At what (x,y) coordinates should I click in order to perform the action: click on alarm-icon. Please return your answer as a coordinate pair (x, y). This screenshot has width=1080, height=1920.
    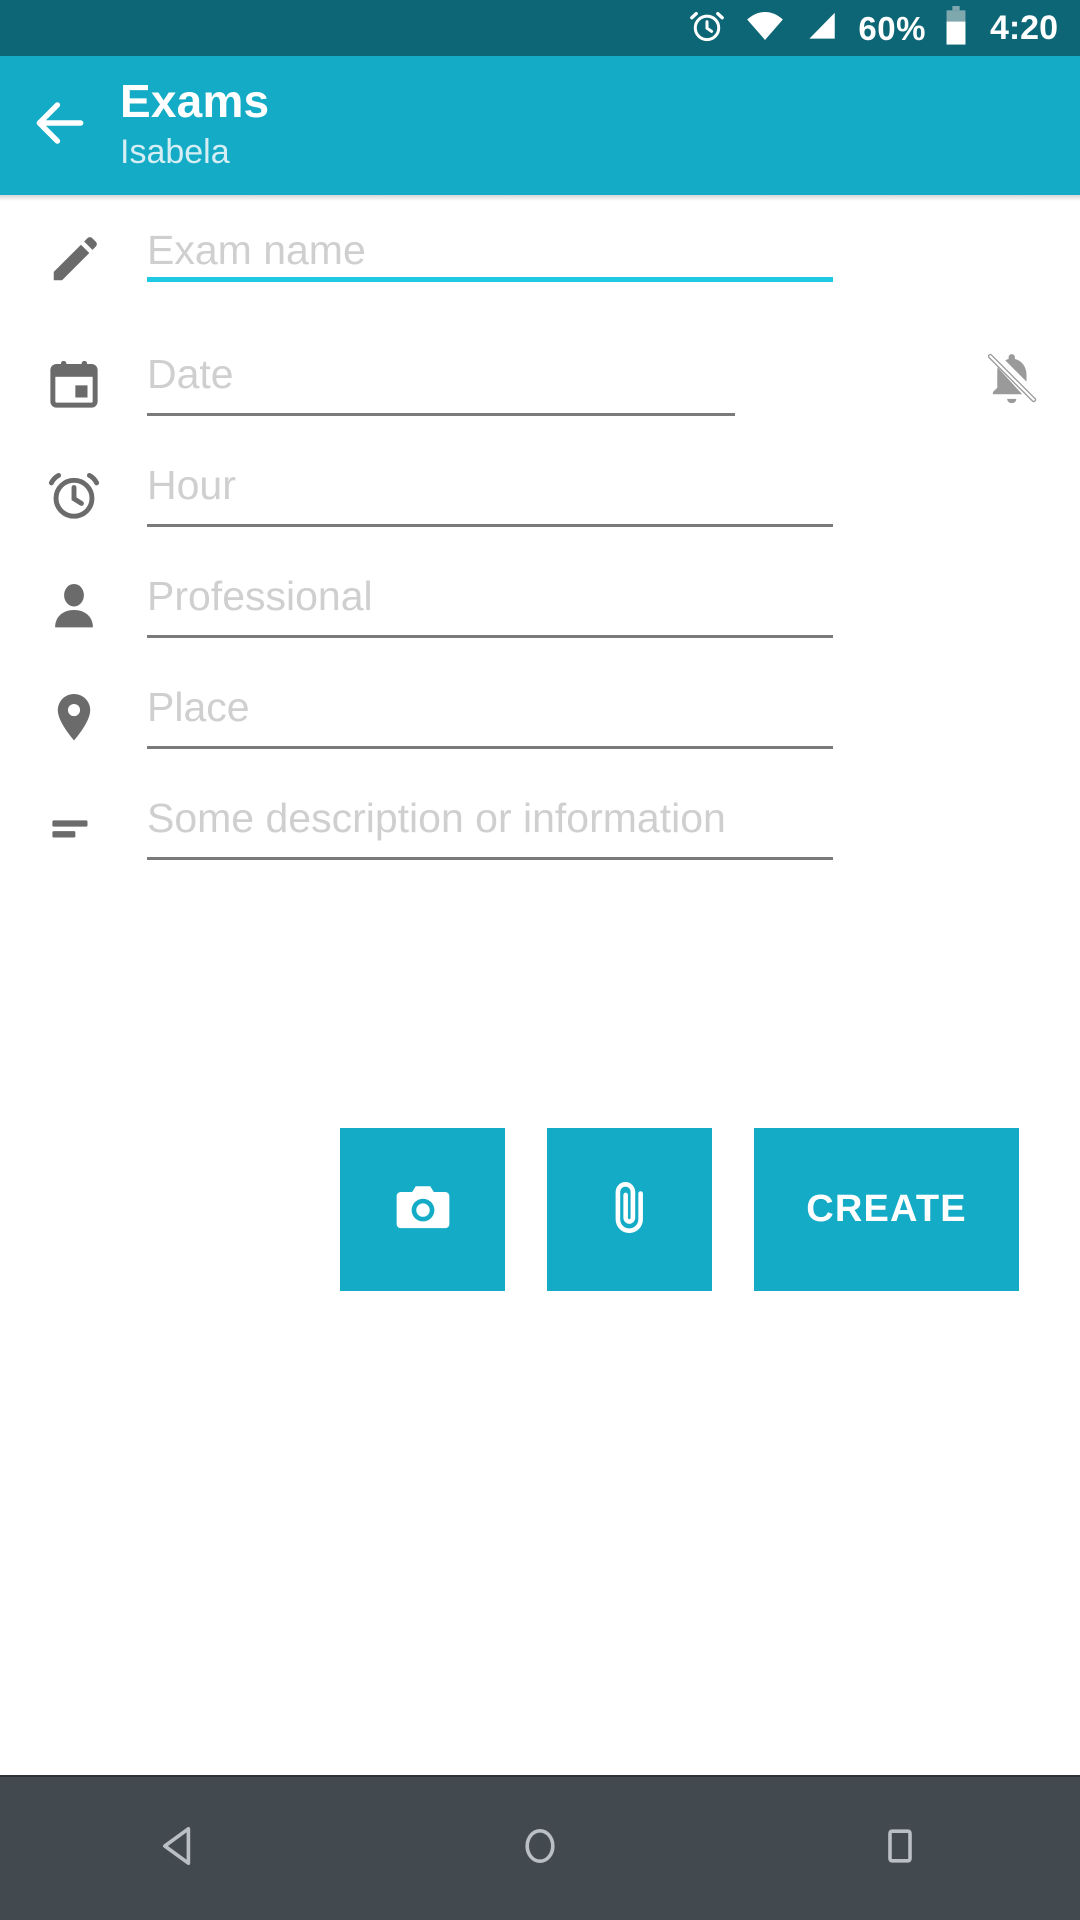
    Looking at the image, I should click on (707, 28).